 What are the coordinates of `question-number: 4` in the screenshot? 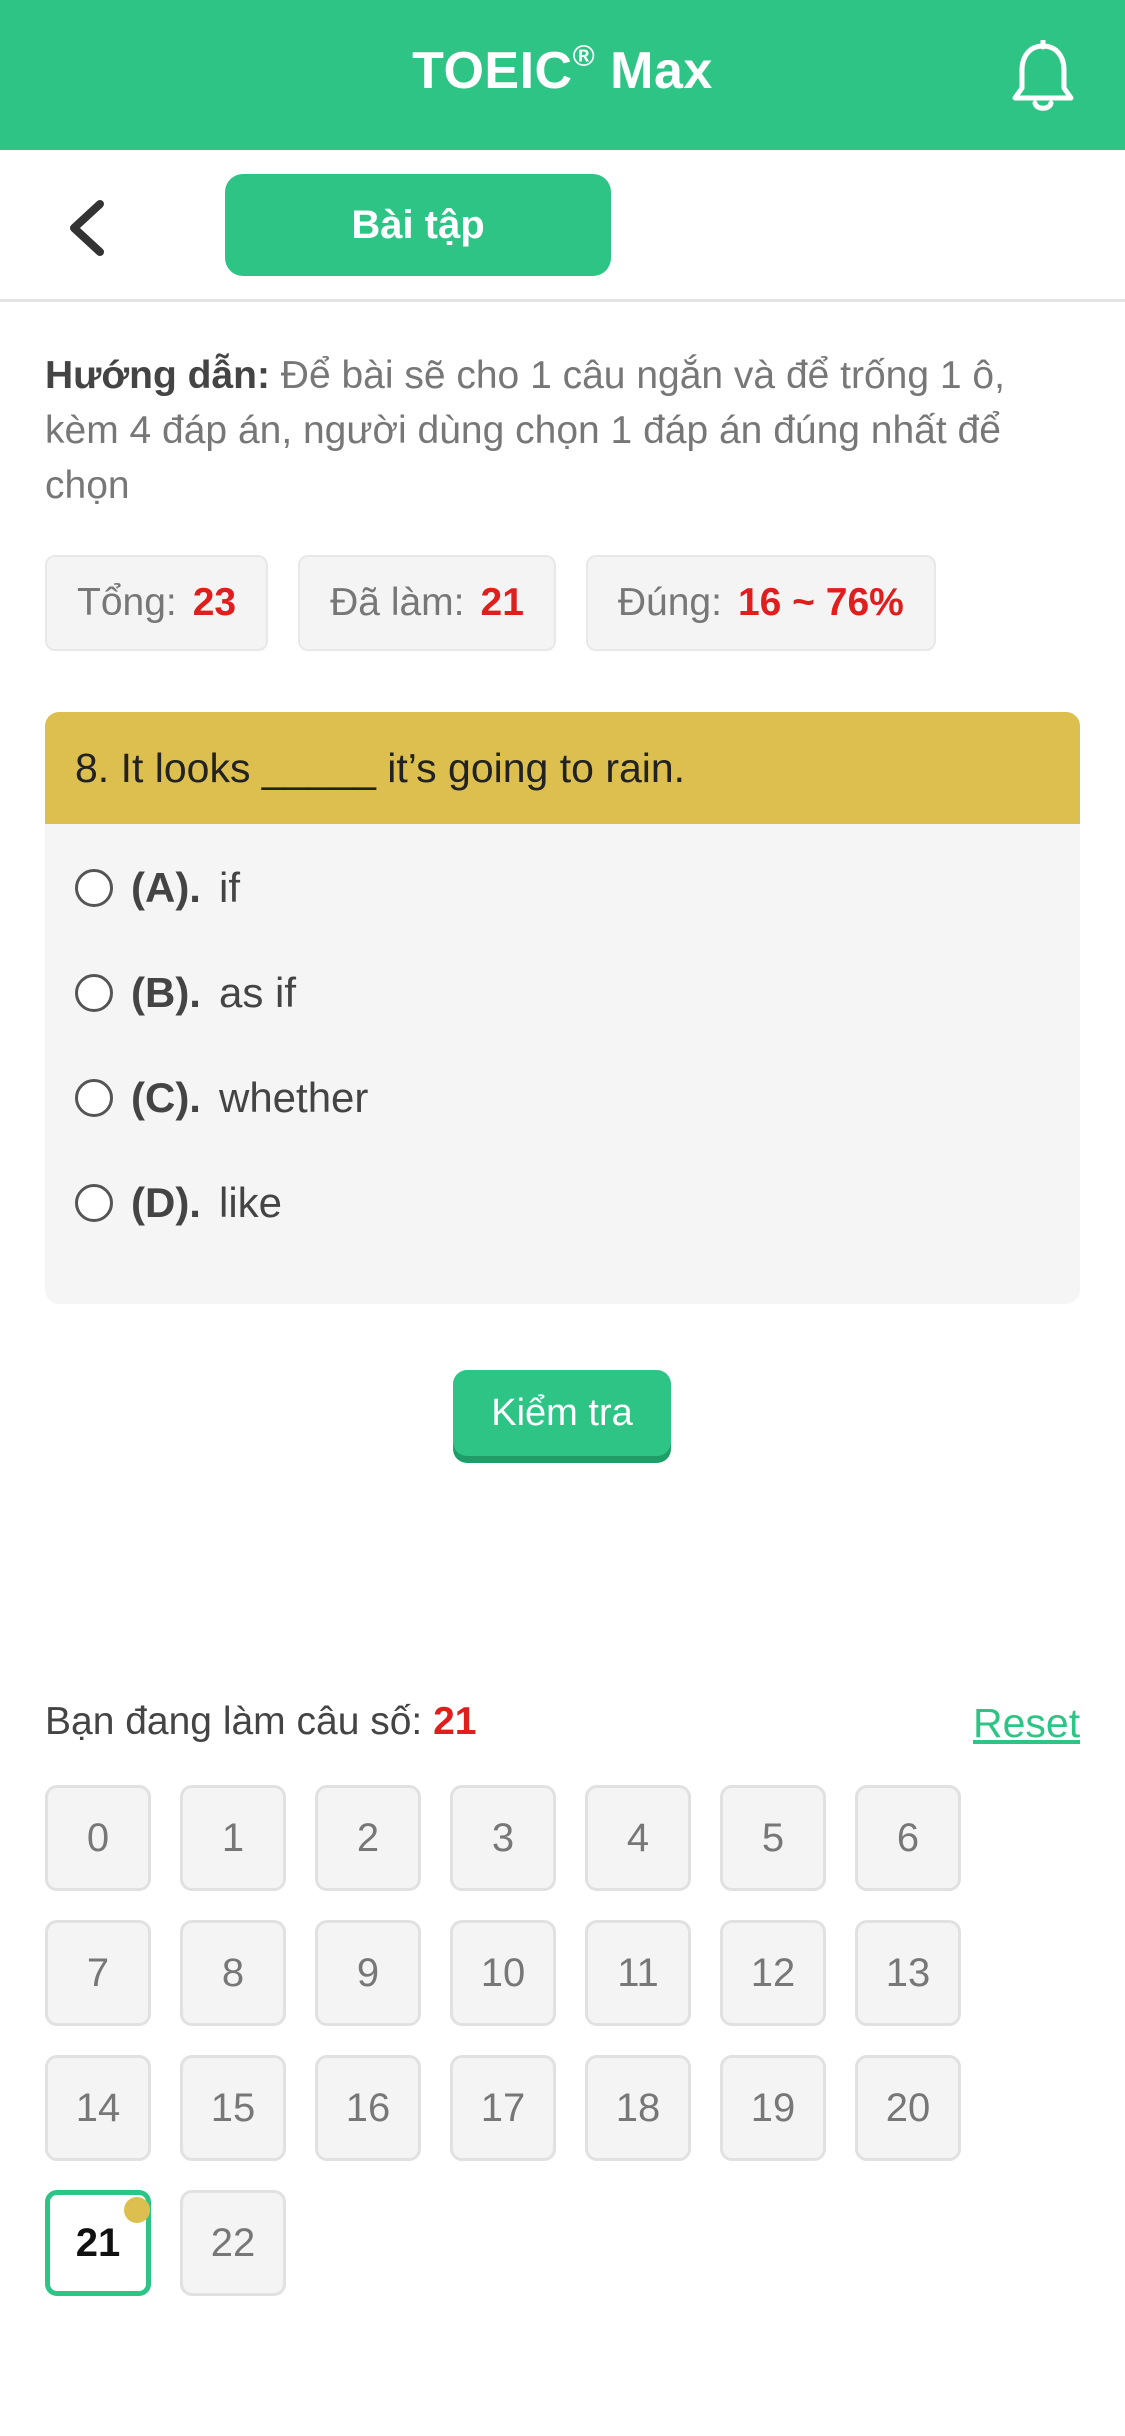 It's located at (638, 1837).